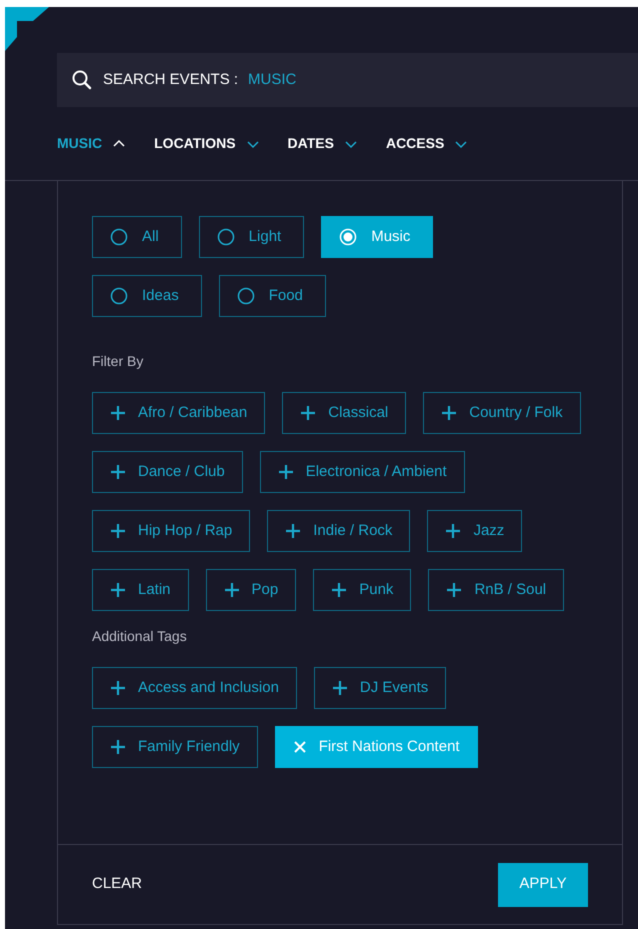  What do you see at coordinates (171, 531) in the screenshot?
I see `tag-toggle: Hip Hop / Rap` at bounding box center [171, 531].